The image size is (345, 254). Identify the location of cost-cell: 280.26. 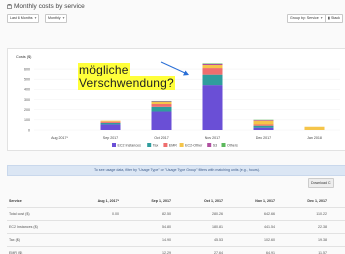
(199, 214).